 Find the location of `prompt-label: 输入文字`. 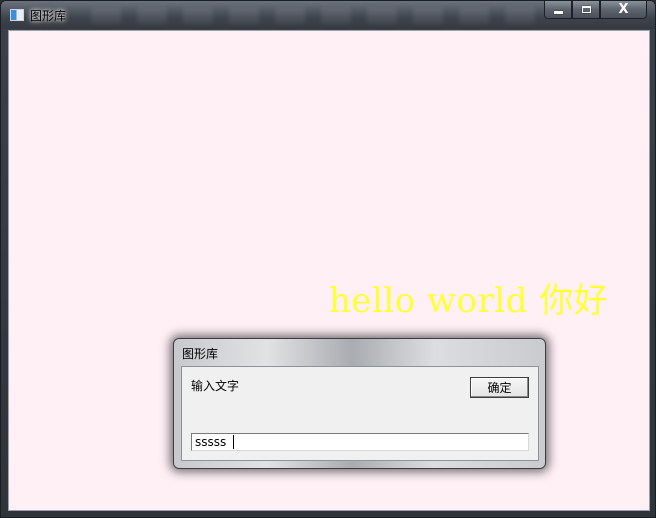

prompt-label: 输入文字 is located at coordinates (215, 386).